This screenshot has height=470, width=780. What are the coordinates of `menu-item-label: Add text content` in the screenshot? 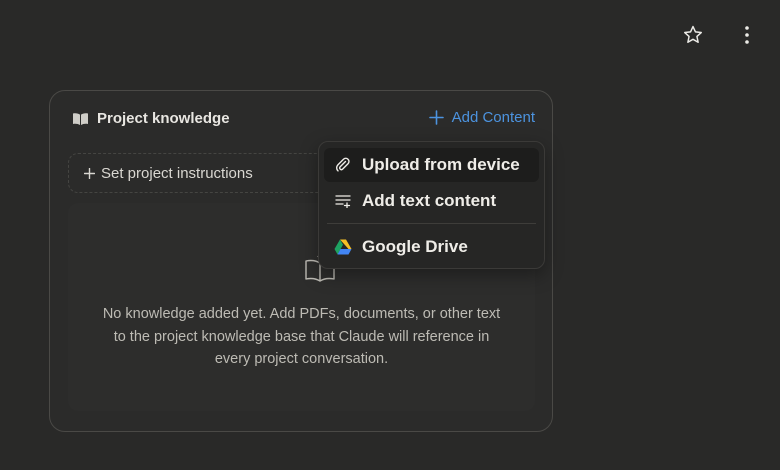 It's located at (429, 200).